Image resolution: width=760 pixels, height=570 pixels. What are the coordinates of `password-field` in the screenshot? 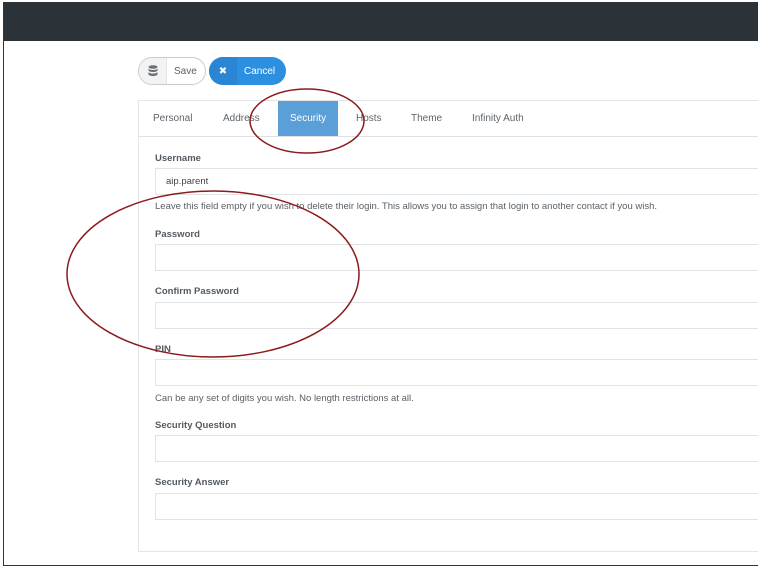 It's located at (456, 257).